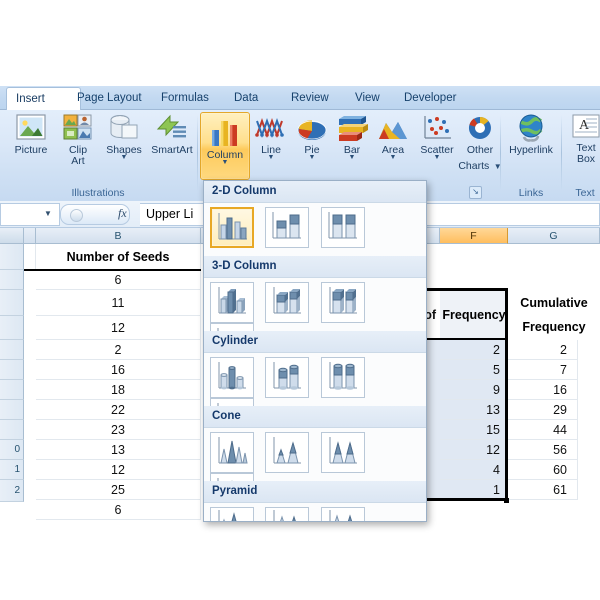  What do you see at coordinates (474, 450) in the screenshot?
I see `cell-f-6: 12` at bounding box center [474, 450].